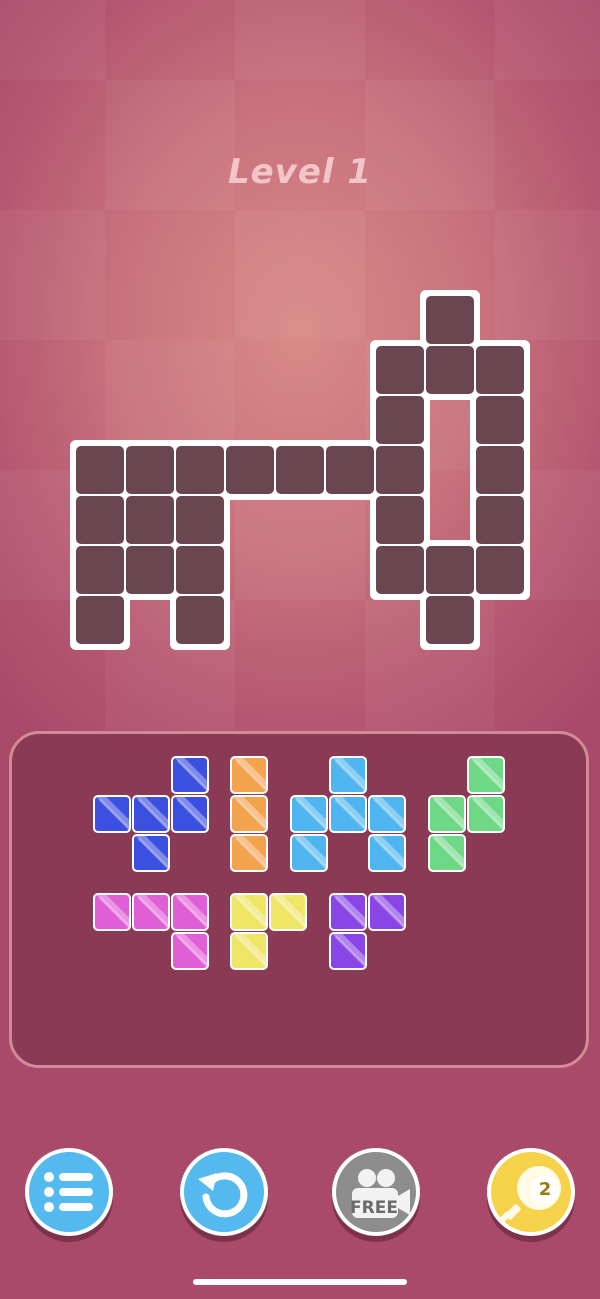  I want to click on free-label: FREE, so click(374, 1208).